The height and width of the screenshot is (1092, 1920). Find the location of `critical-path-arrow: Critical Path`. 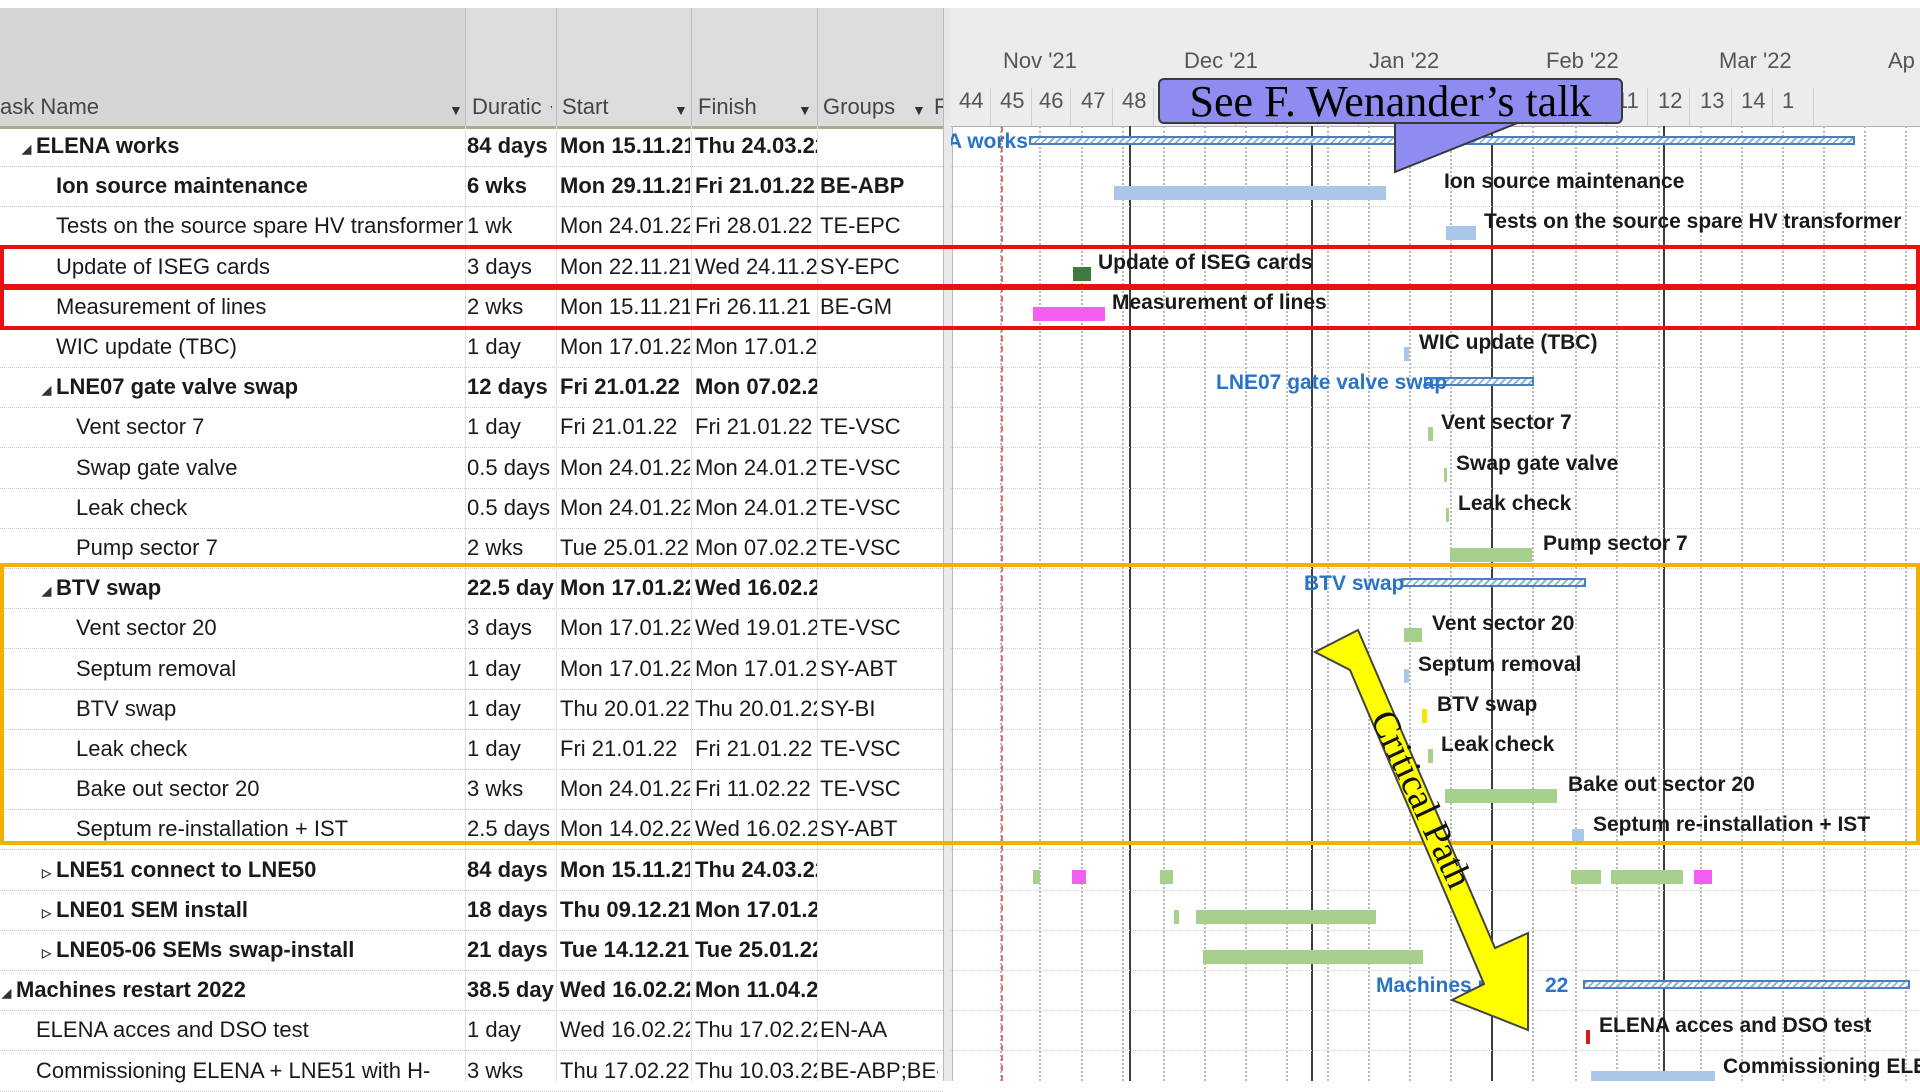

critical-path-arrow: Critical Path is located at coordinates (1420, 830).